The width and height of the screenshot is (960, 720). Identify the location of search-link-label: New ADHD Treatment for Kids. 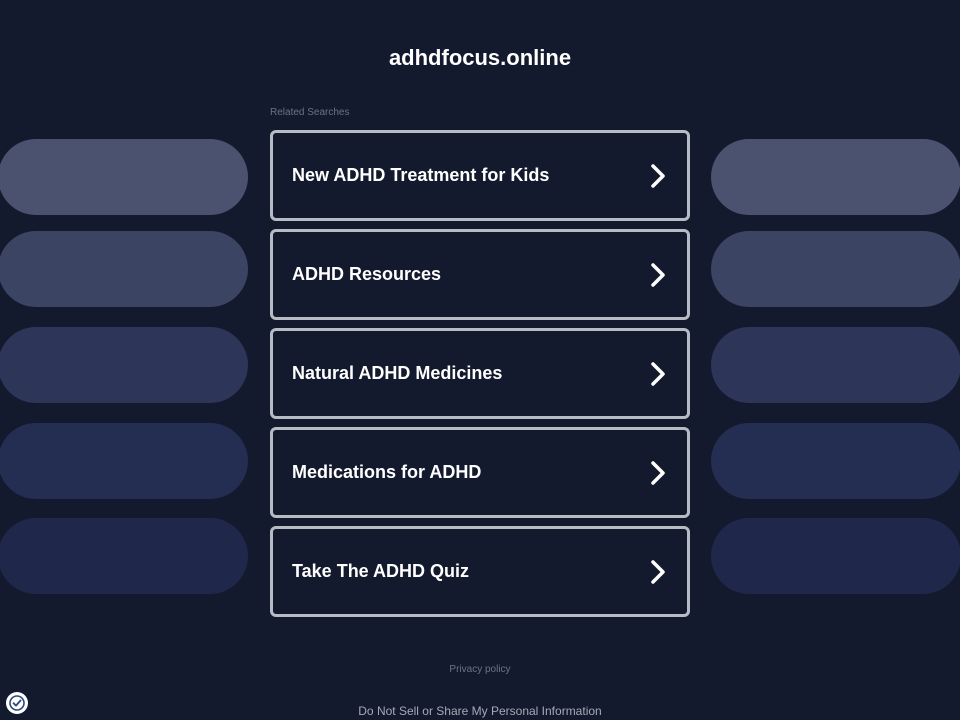
(421, 175).